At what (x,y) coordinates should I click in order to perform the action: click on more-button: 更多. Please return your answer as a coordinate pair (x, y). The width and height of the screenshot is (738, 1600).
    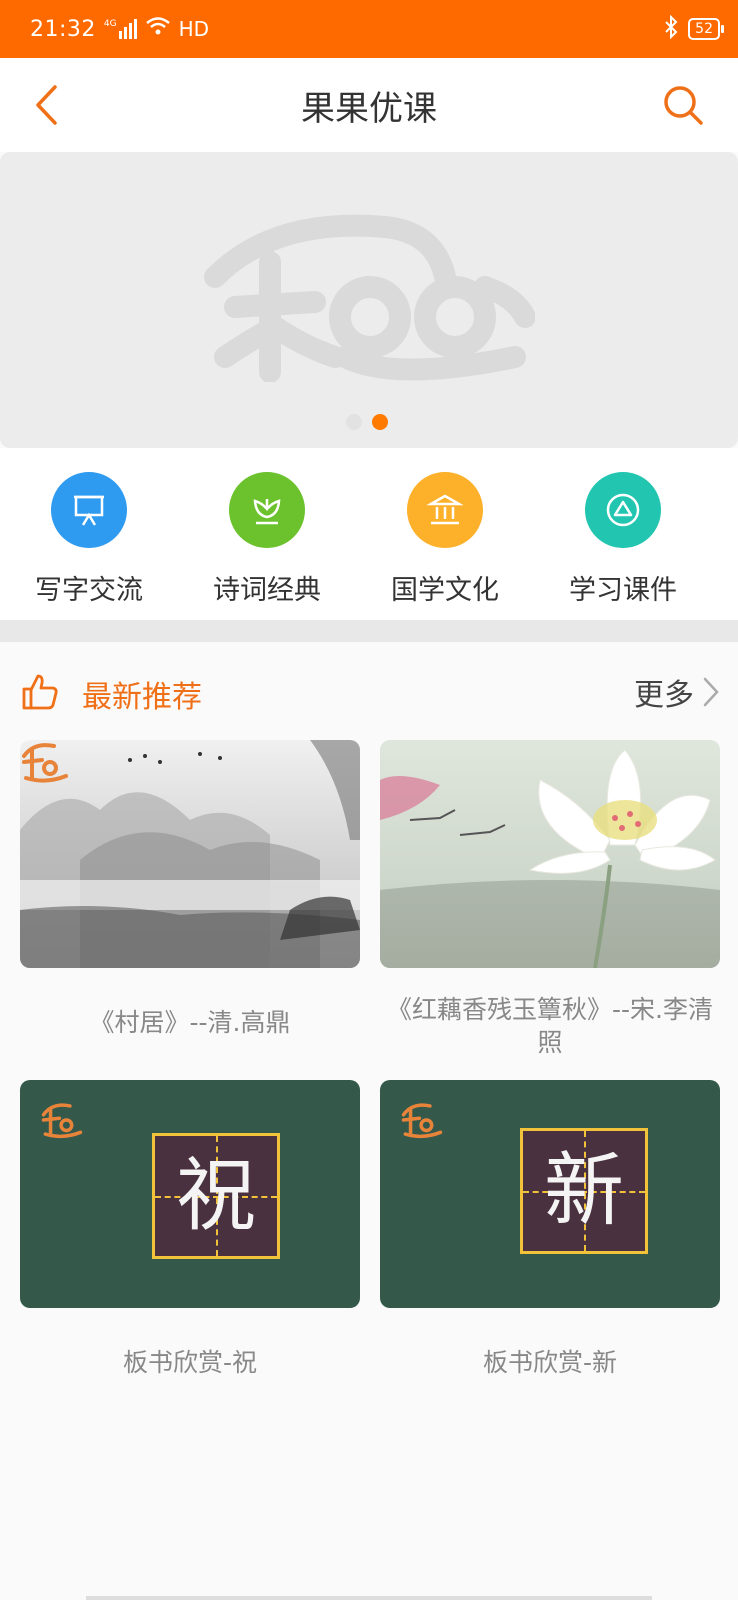
    Looking at the image, I should click on (677, 692).